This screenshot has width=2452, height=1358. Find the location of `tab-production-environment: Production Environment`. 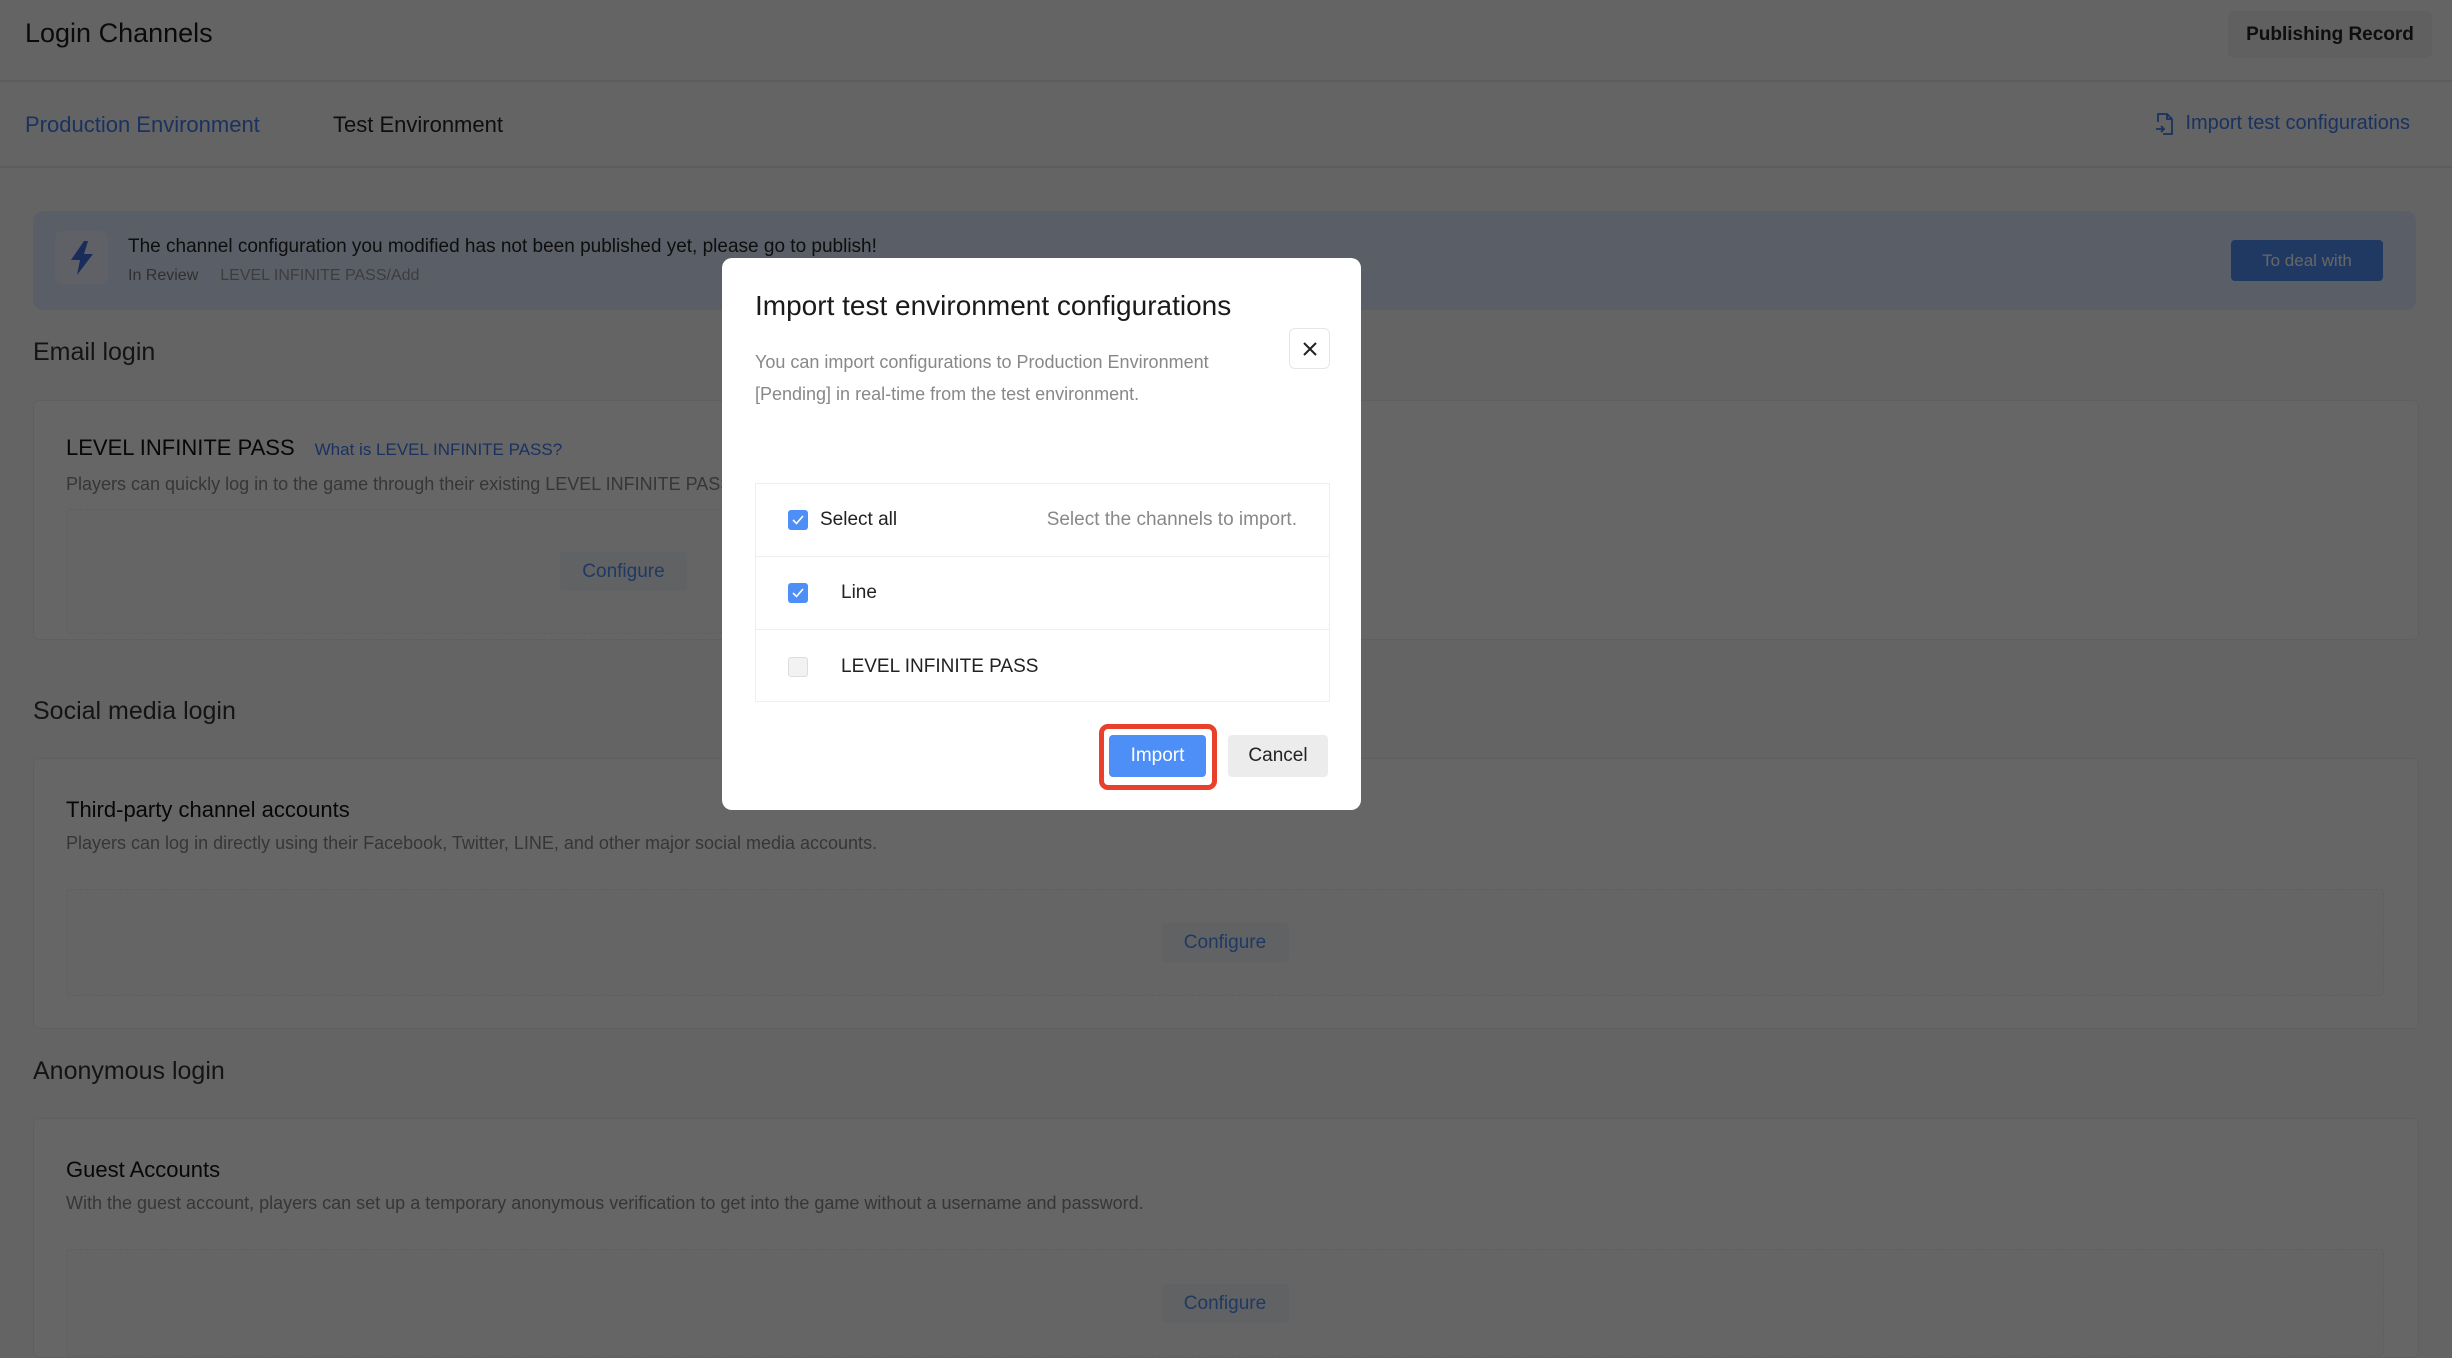

tab-production-environment: Production Environment is located at coordinates (142, 125).